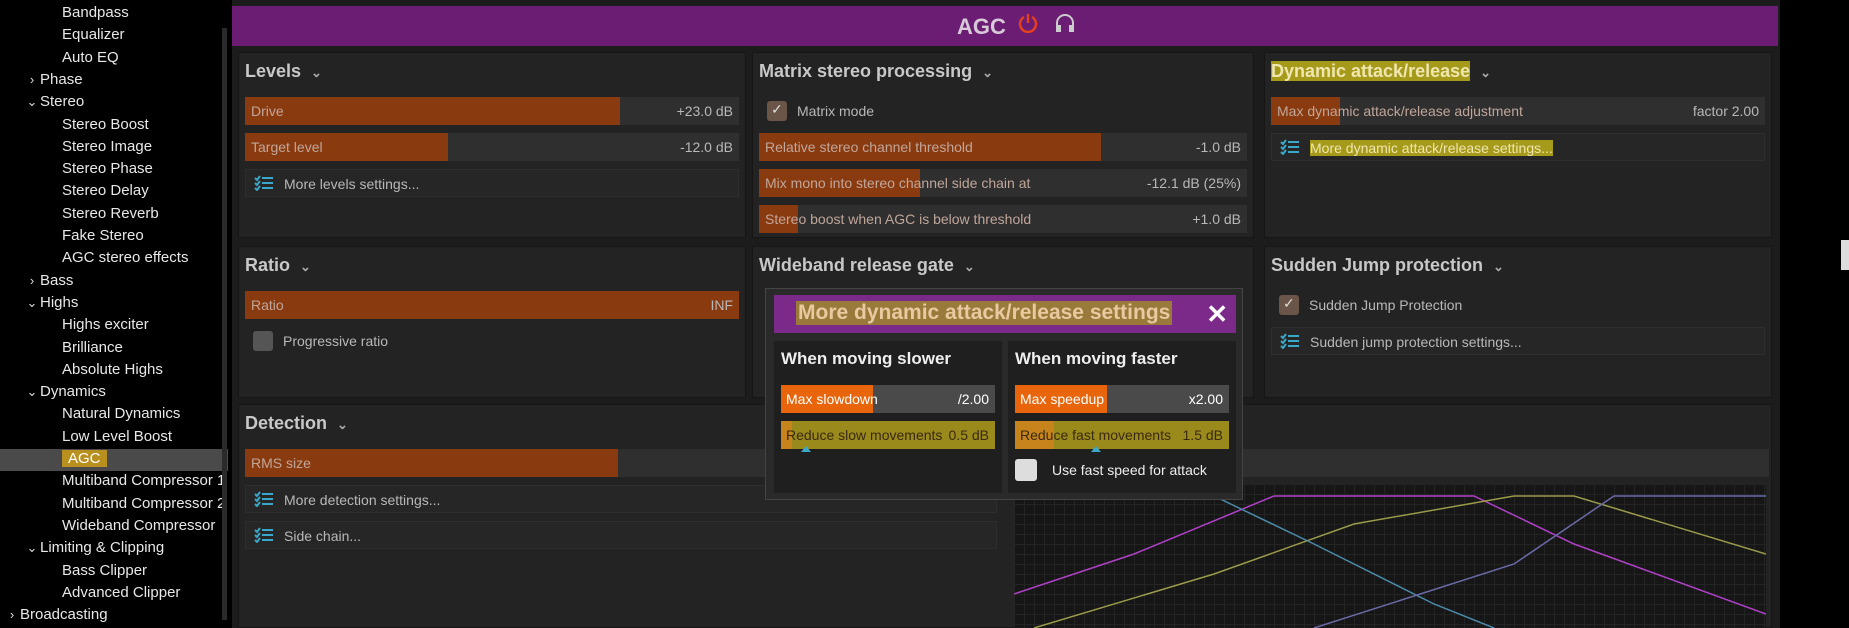  Describe the element at coordinates (1096, 358) in the screenshot. I see `moving-faster-heading: When moving faster` at that location.